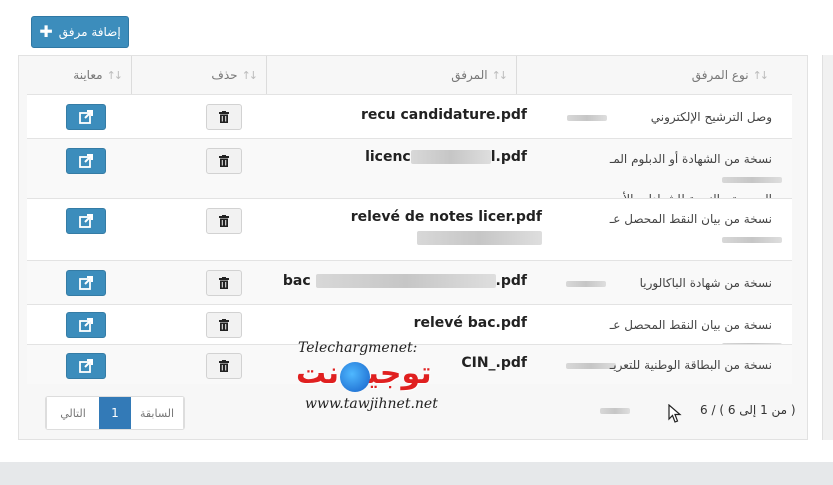  Describe the element at coordinates (46, 31) in the screenshot. I see `plus-icon: ✚` at that location.